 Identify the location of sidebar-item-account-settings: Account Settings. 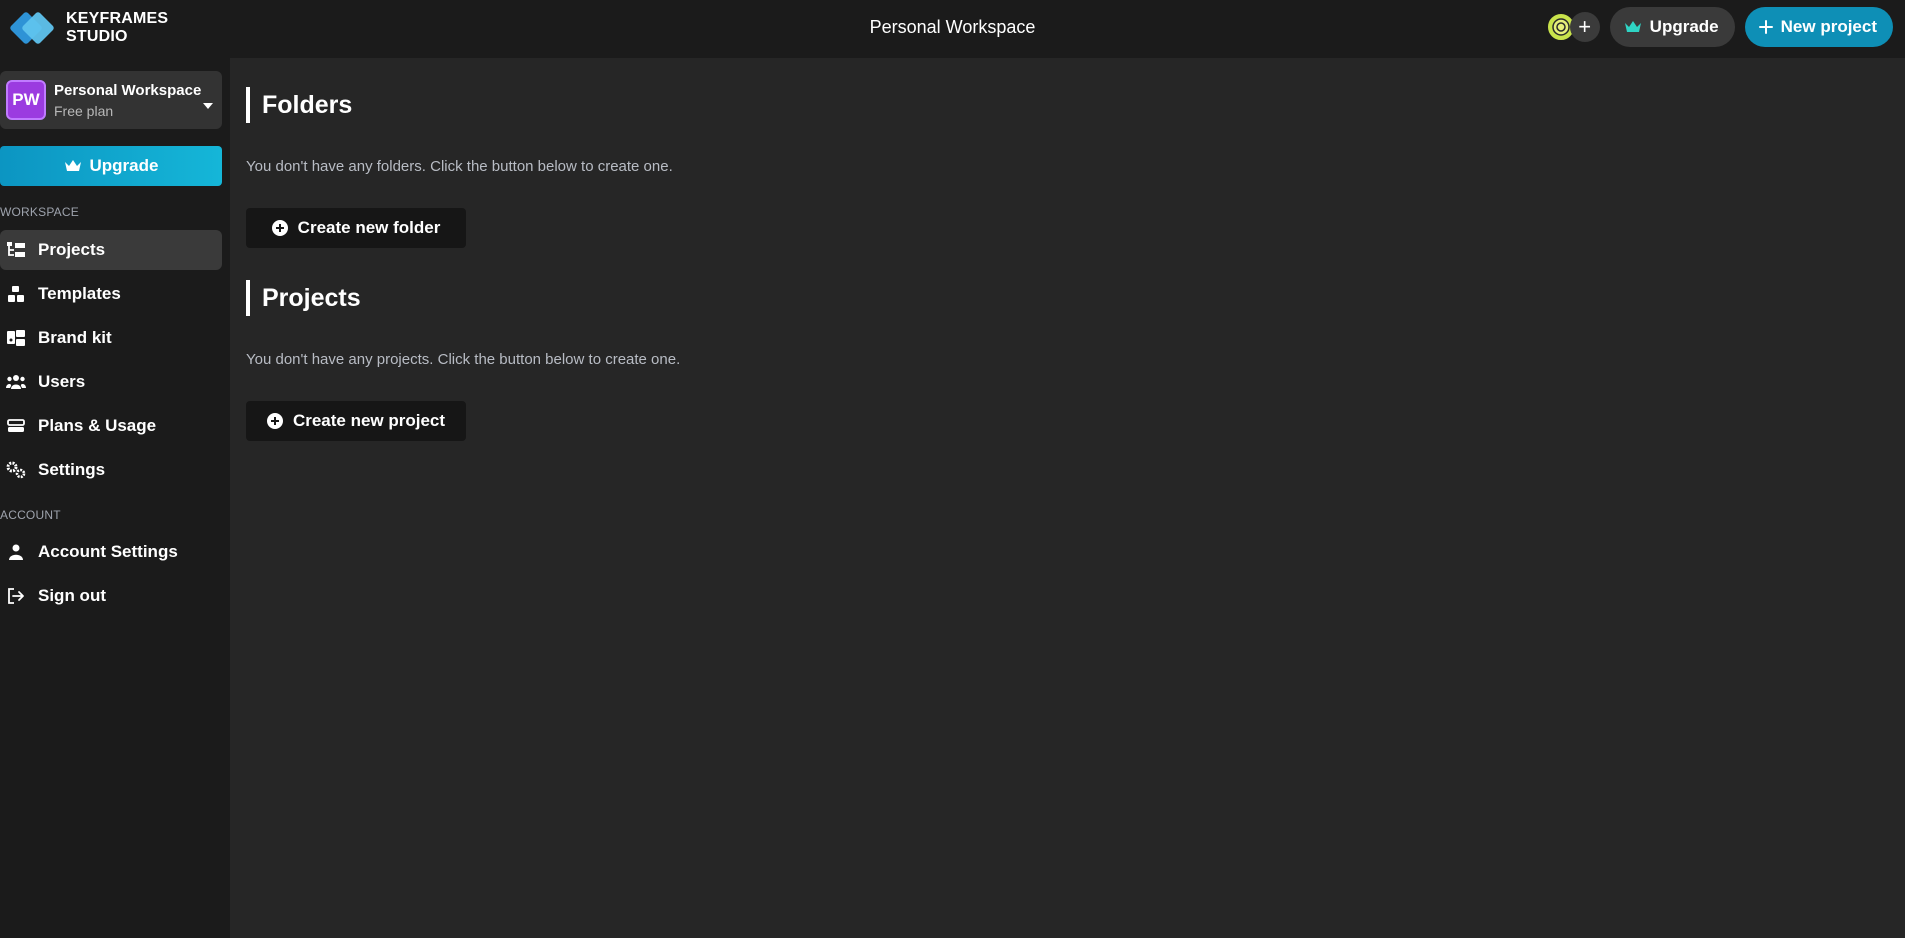
(111, 552).